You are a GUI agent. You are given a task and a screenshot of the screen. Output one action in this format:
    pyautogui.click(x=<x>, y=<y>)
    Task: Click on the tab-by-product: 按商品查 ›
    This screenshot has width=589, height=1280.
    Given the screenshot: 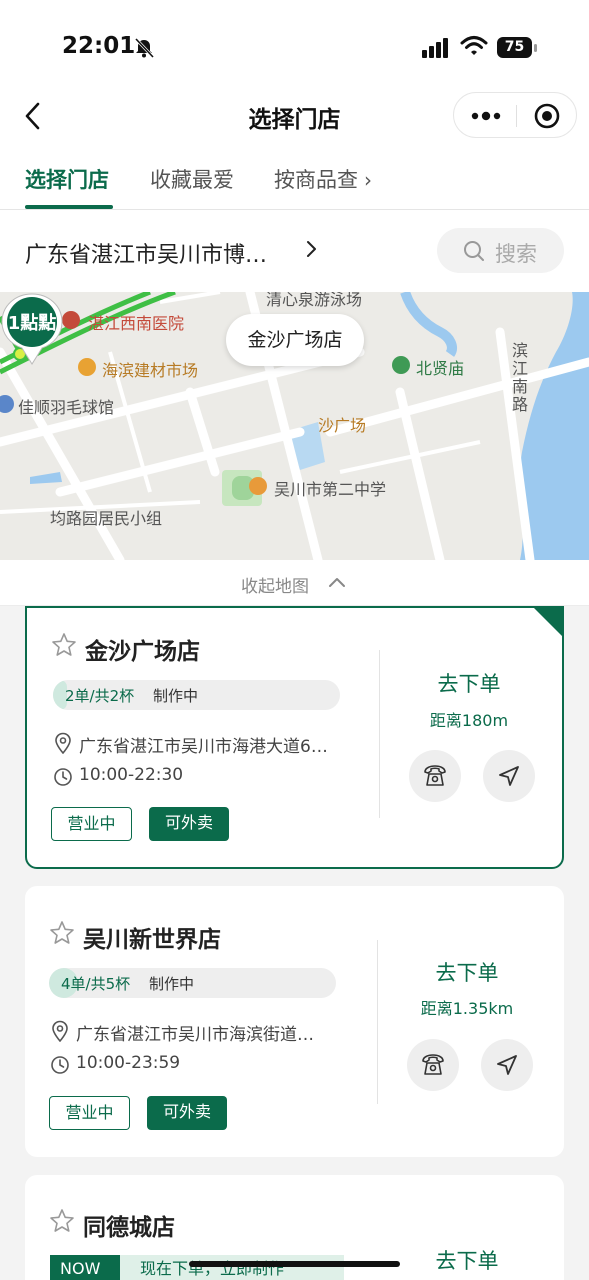 What is the action you would take?
    pyautogui.click(x=323, y=179)
    